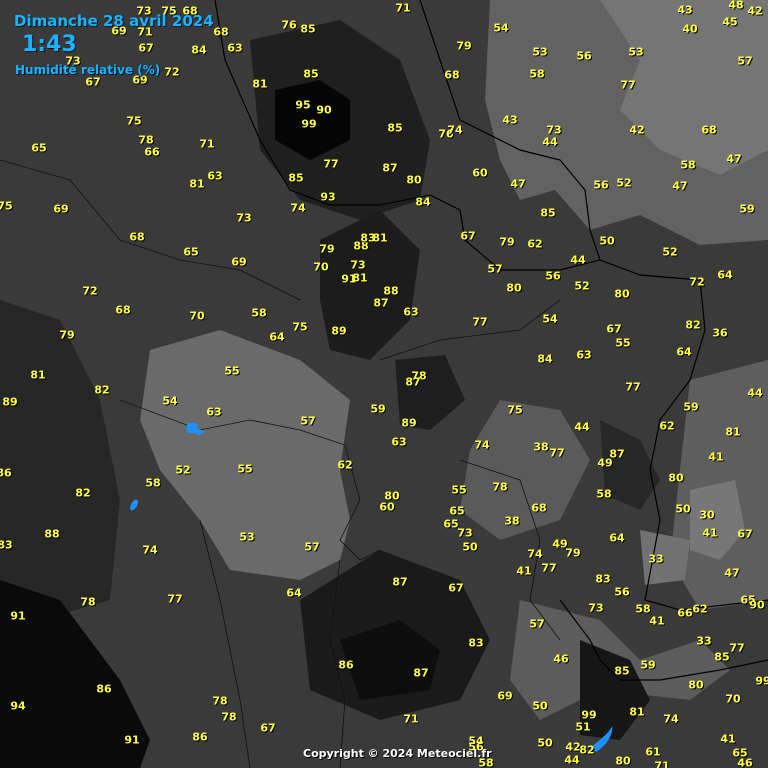  Describe the element at coordinates (707, 515) in the screenshot. I see `station-value: 30` at that location.